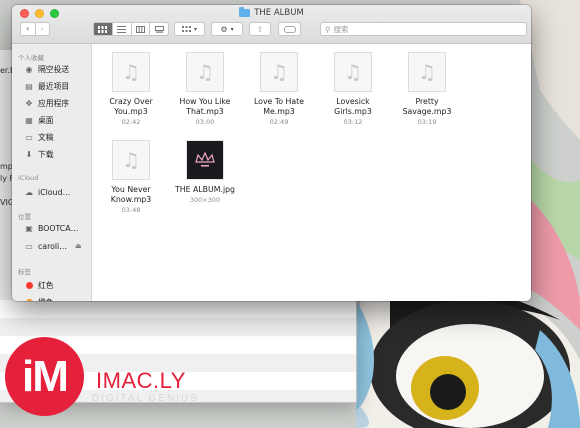 The height and width of the screenshot is (428, 580). I want to click on sidebar-item-label: 桌面, so click(46, 120).